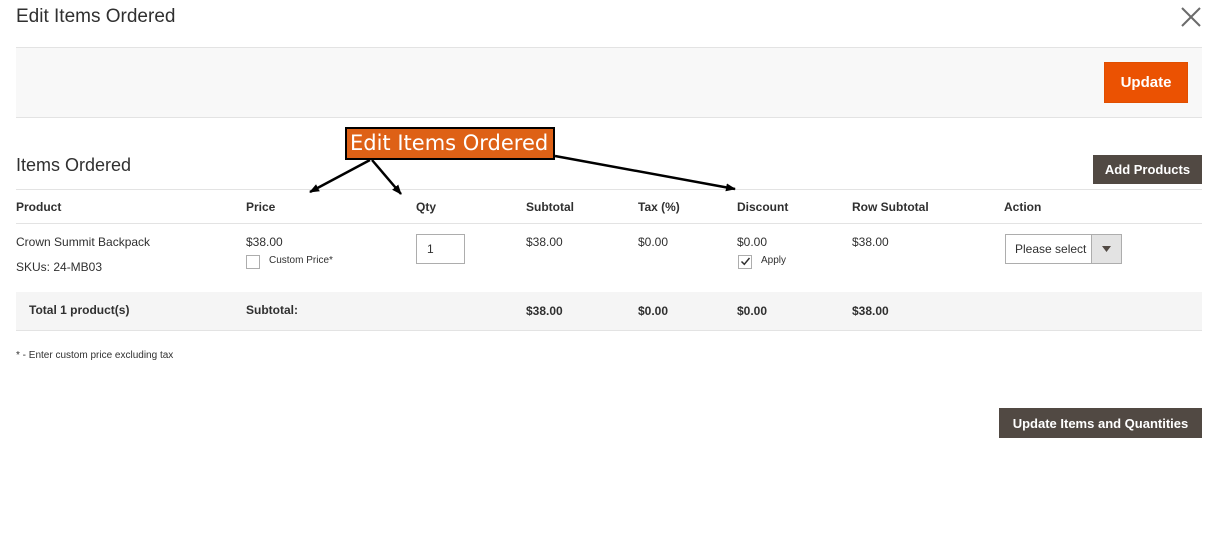  I want to click on column-header-qty: Qty, so click(426, 207).